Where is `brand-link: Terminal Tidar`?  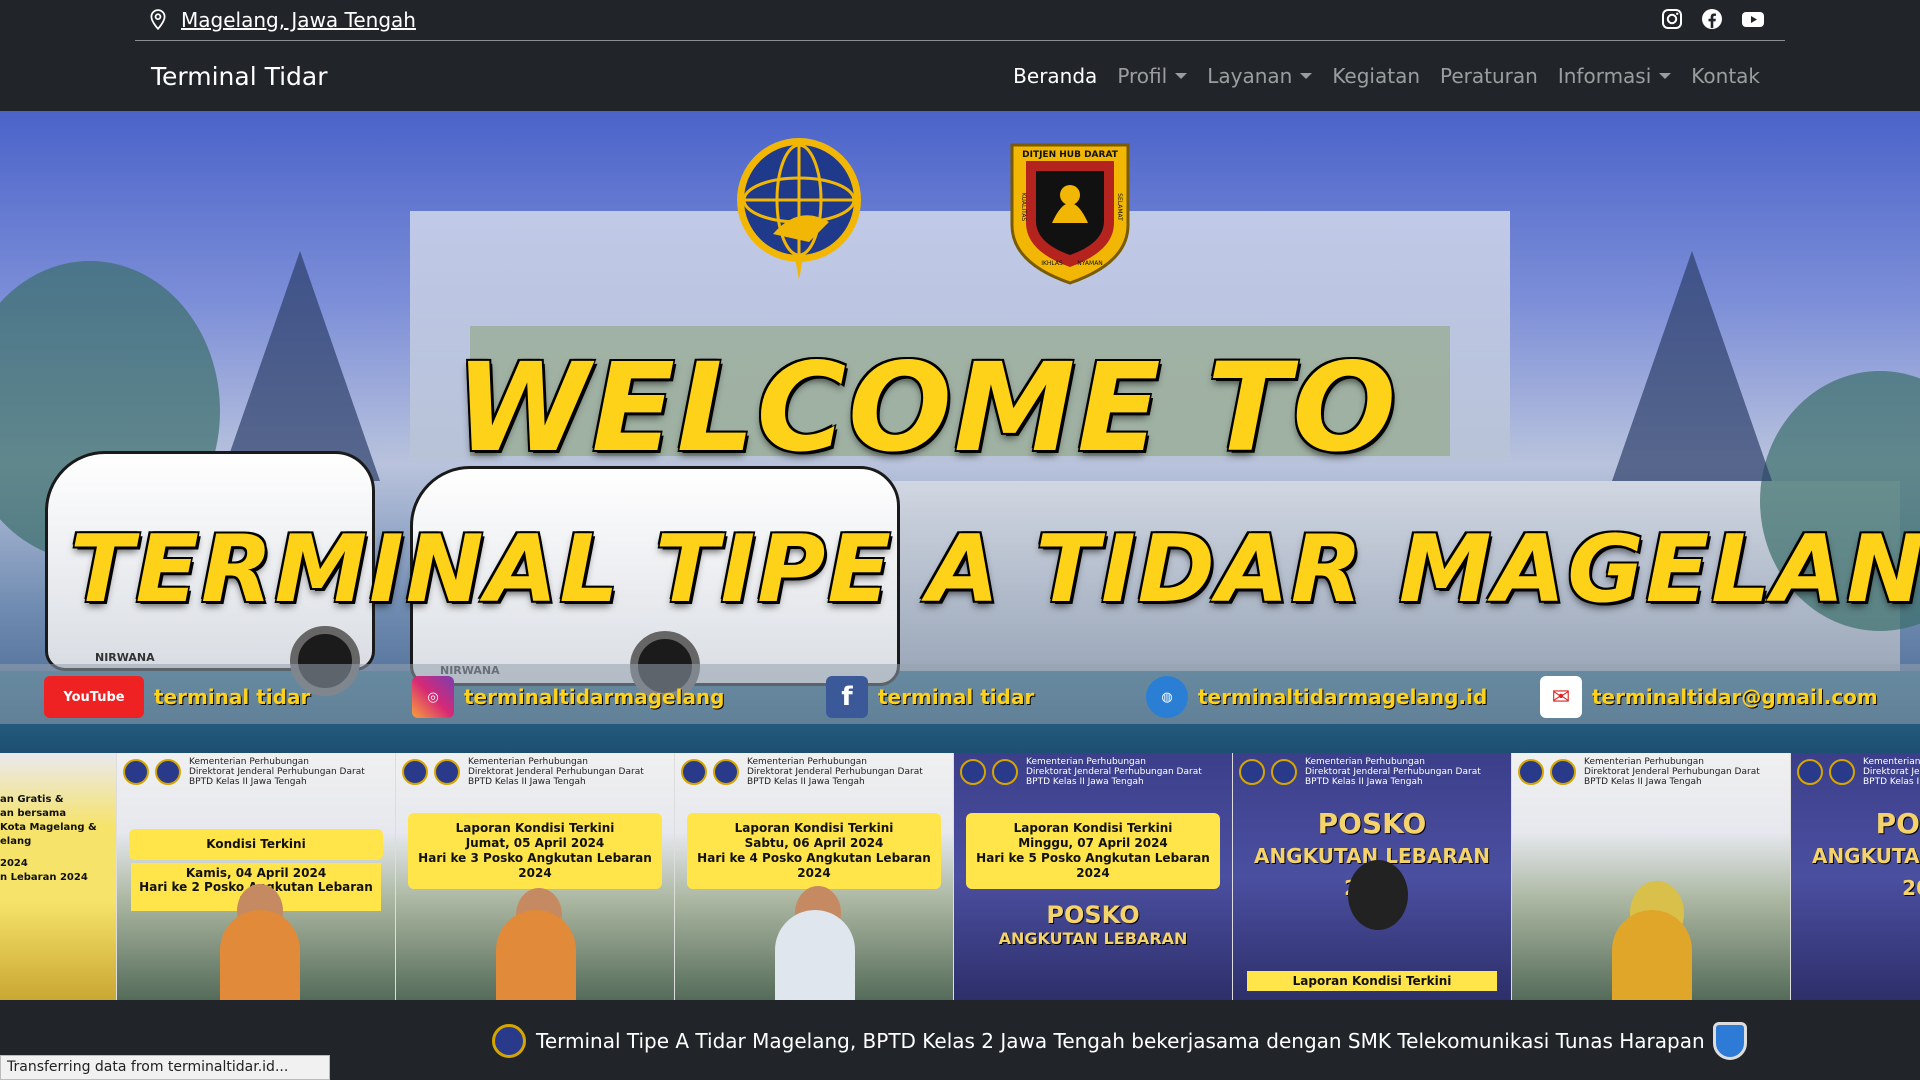
brand-link: Terminal Tidar is located at coordinates (239, 76).